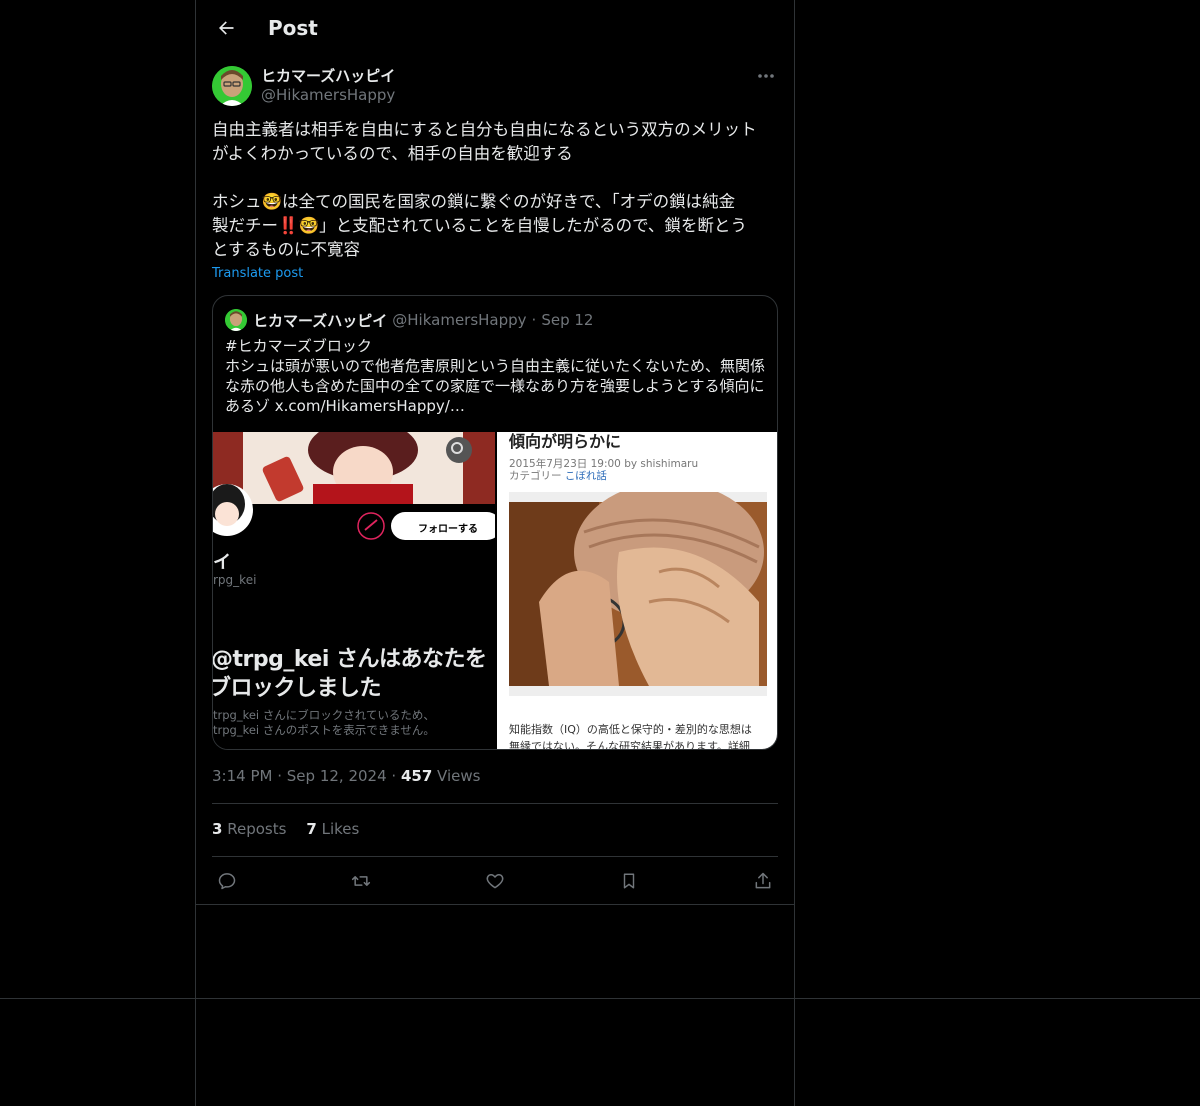 The height and width of the screenshot is (1106, 1200). Describe the element at coordinates (328, 75) in the screenshot. I see `author-display-name: ヒカマーズハッピイ` at that location.